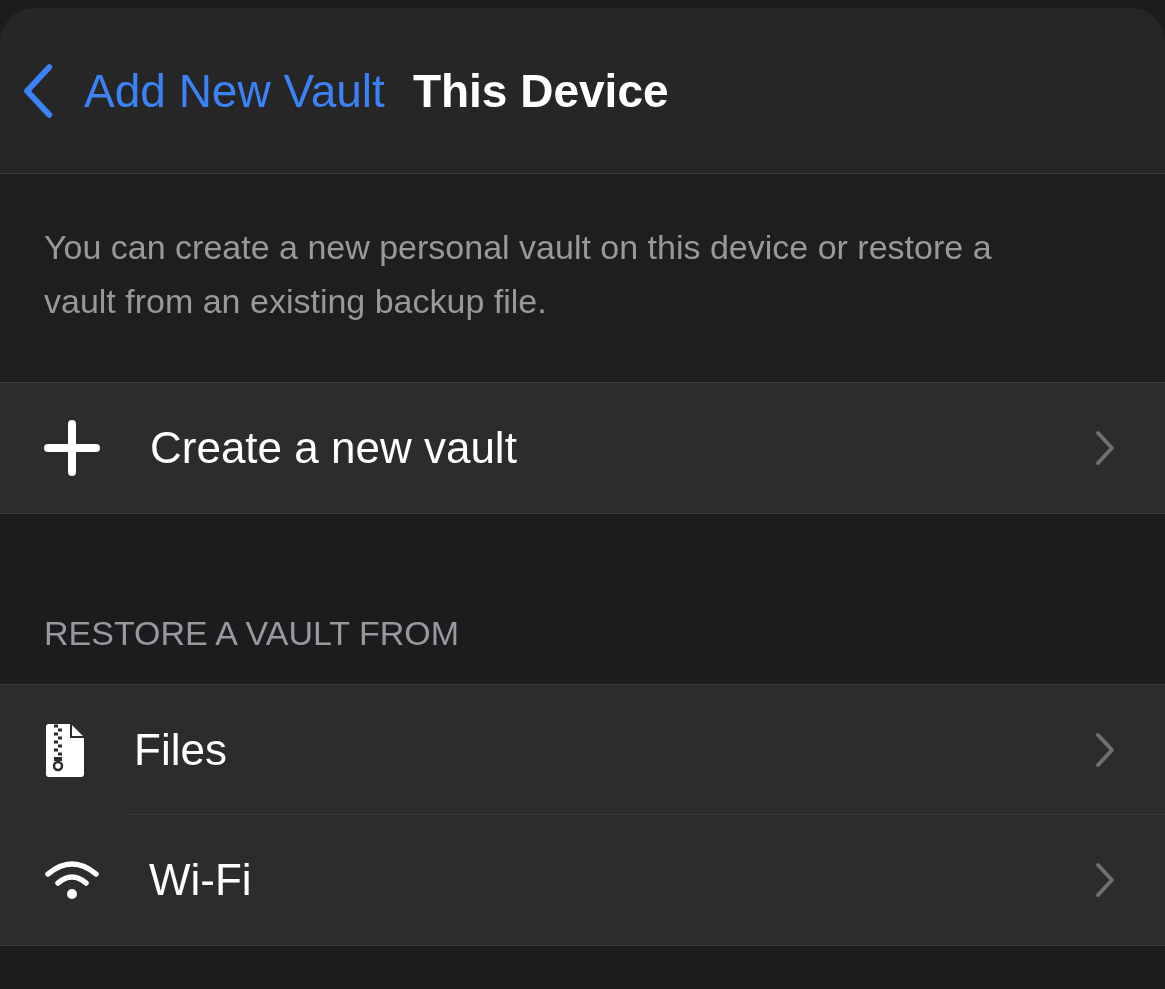 This screenshot has width=1165, height=989. What do you see at coordinates (72, 880) in the screenshot?
I see `wifi-icon` at bounding box center [72, 880].